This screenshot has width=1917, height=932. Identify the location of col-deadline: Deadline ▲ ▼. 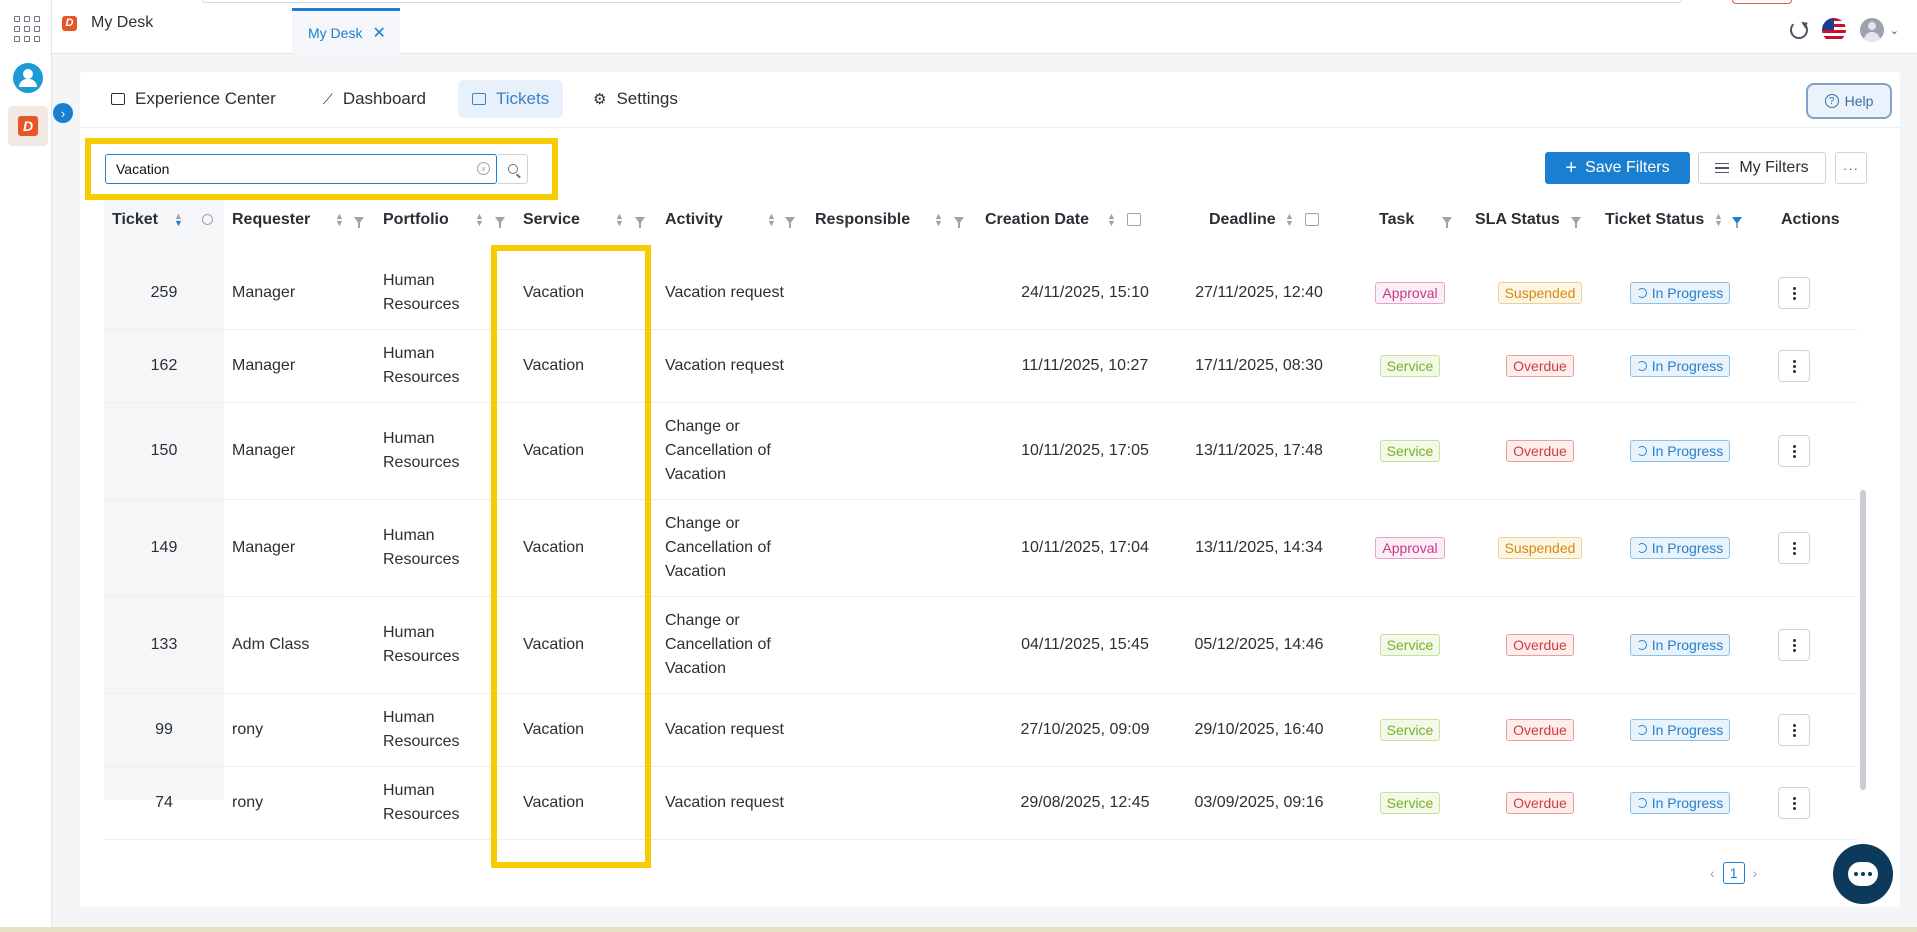
(1247, 220).